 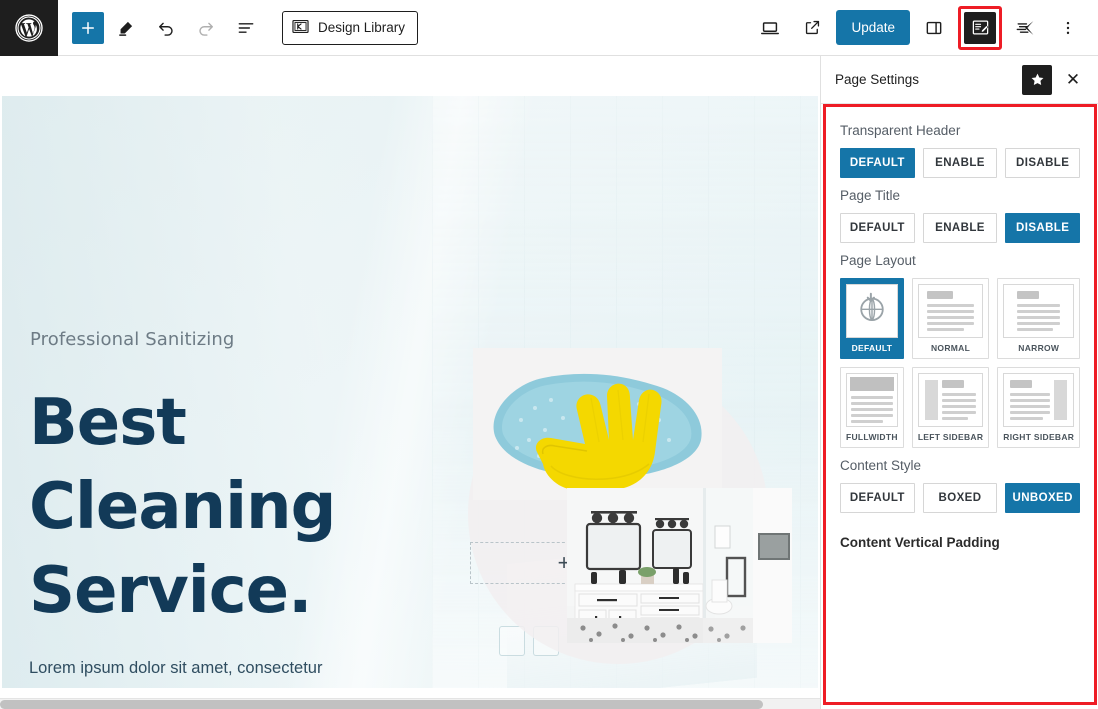 What do you see at coordinates (362, 27) in the screenshot?
I see `design-library-label: Design Library` at bounding box center [362, 27].